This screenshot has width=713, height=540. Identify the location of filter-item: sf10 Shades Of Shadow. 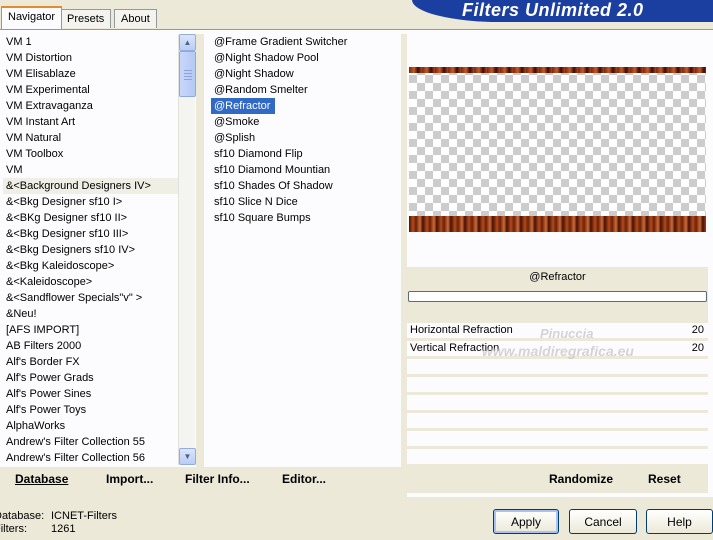
(305, 186).